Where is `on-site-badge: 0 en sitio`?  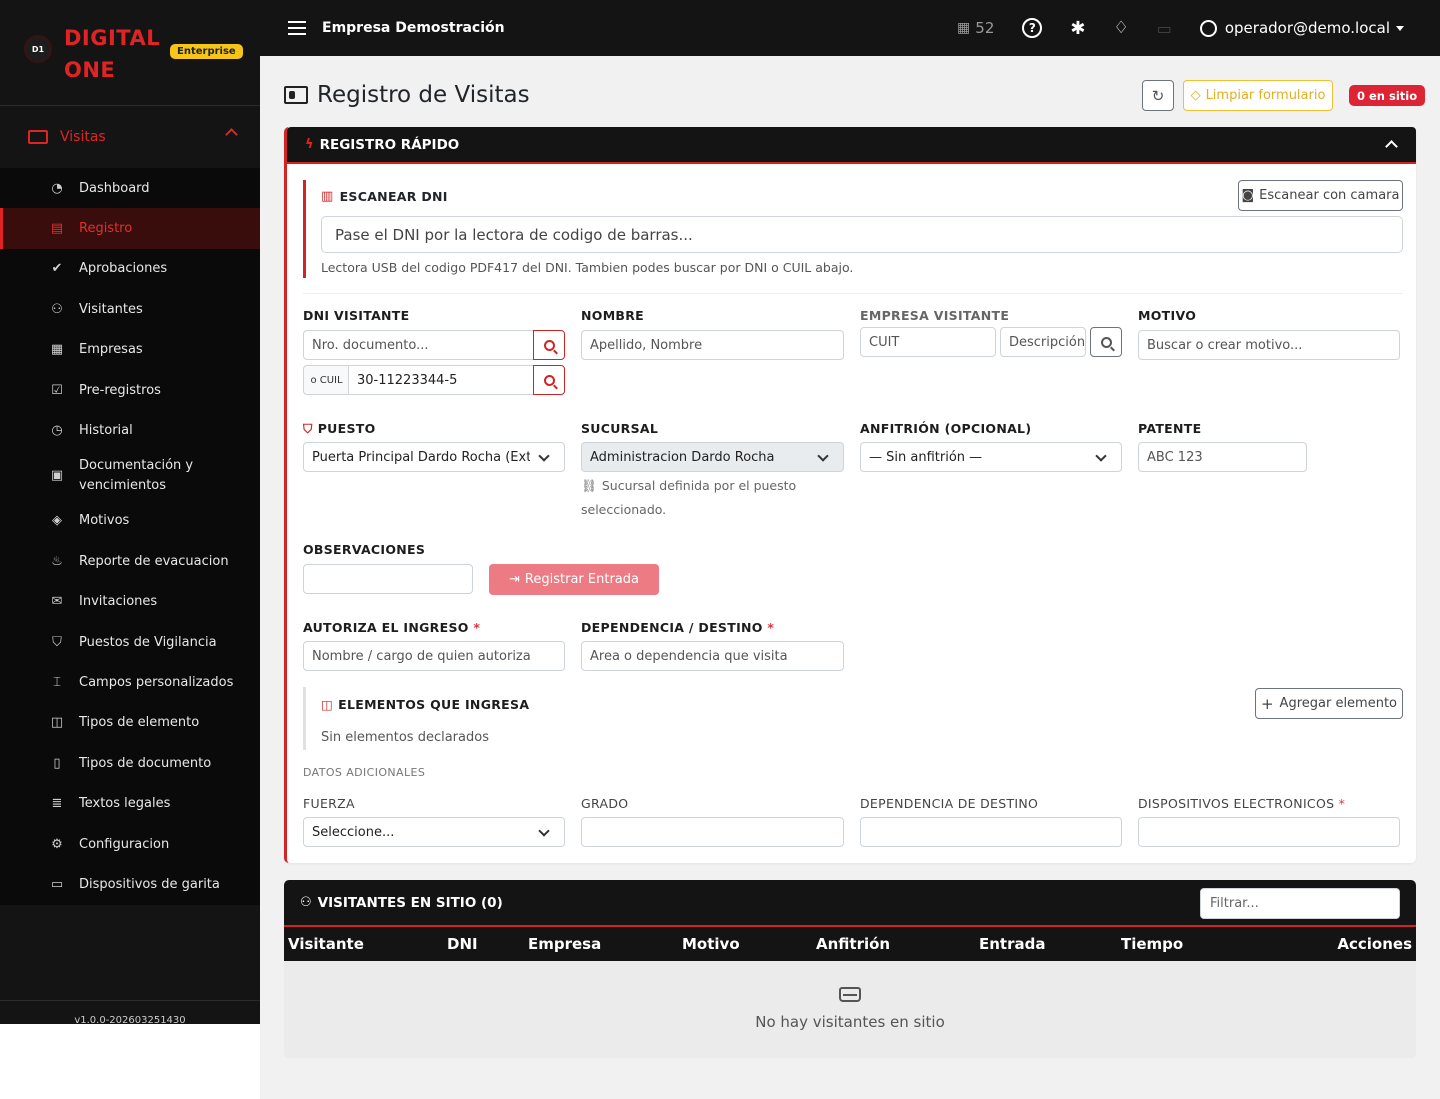
on-site-badge: 0 en sitio is located at coordinates (1387, 95).